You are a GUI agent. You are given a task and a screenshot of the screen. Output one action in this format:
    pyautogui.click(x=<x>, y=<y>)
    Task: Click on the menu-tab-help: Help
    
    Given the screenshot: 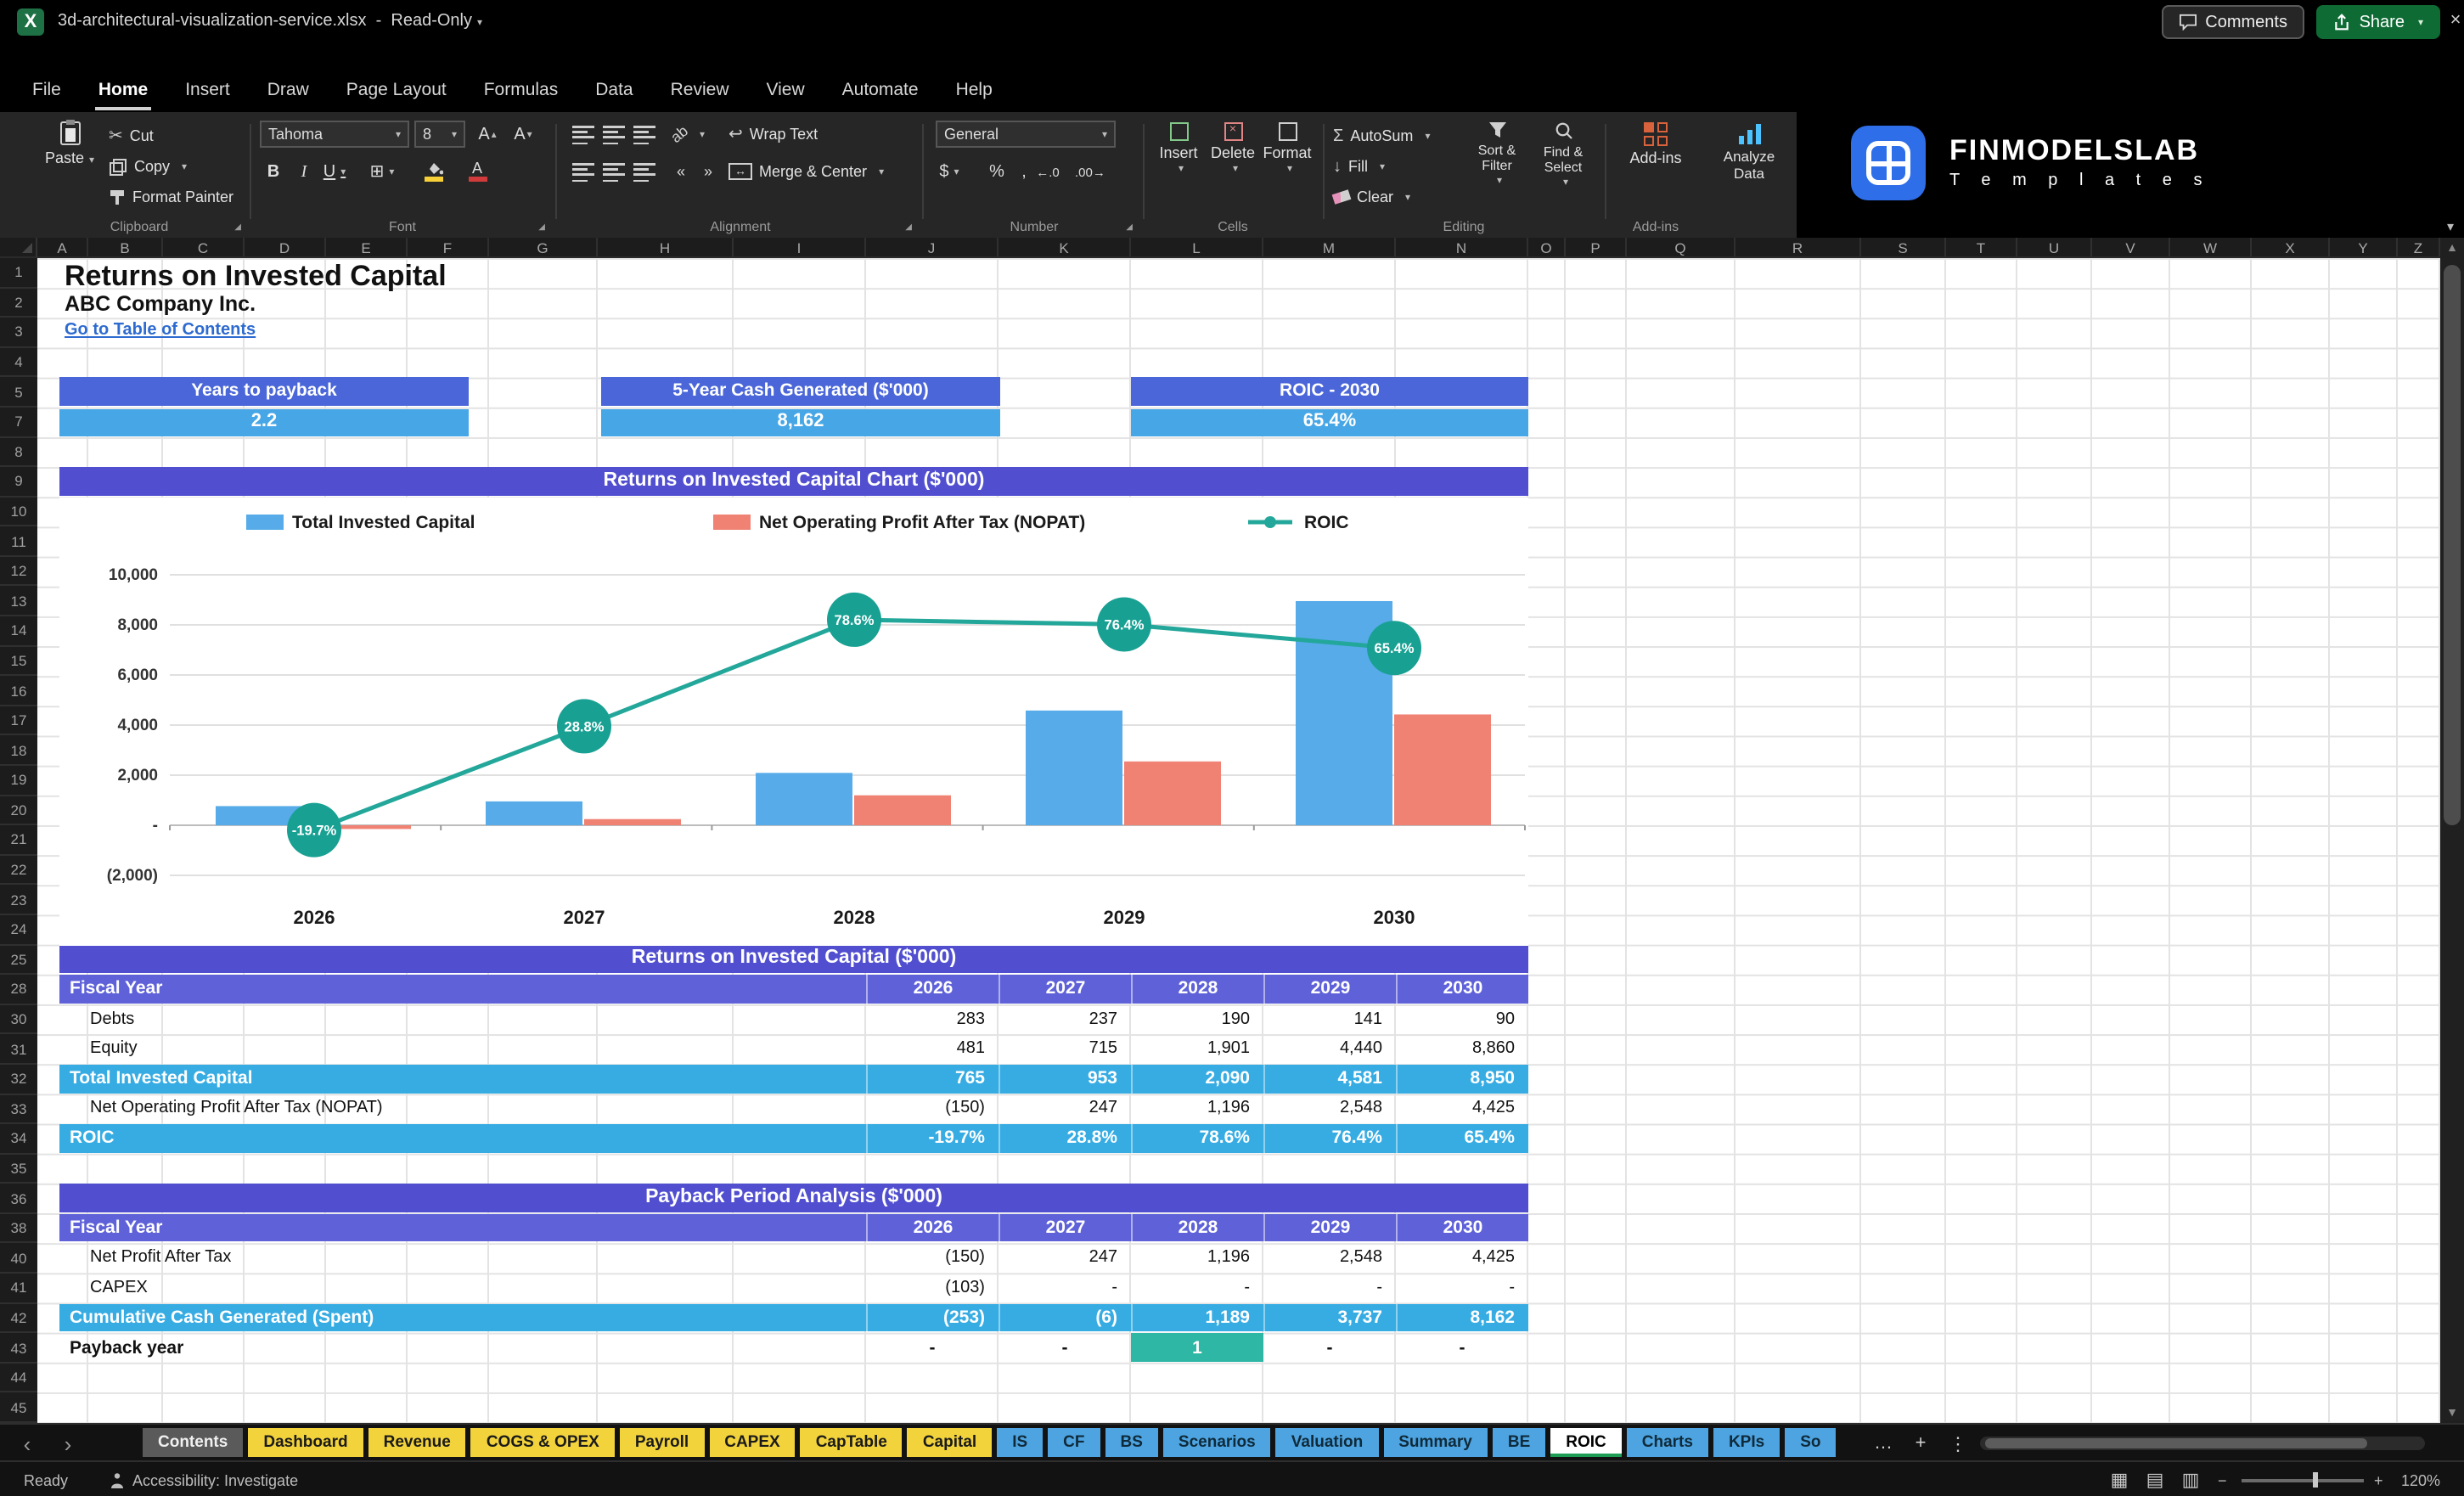 What is the action you would take?
    pyautogui.click(x=974, y=90)
    